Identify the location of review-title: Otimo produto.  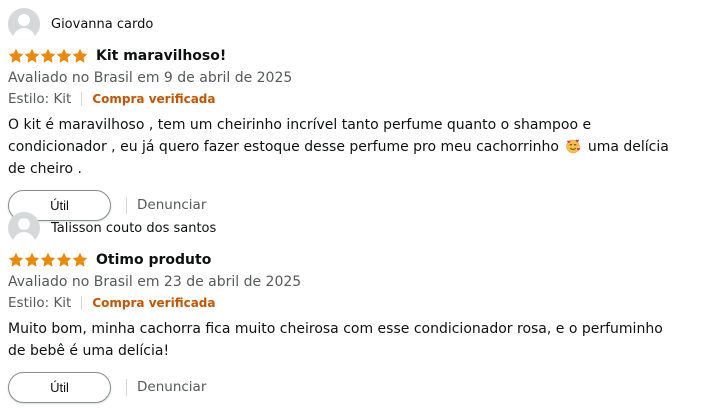
(153, 260).